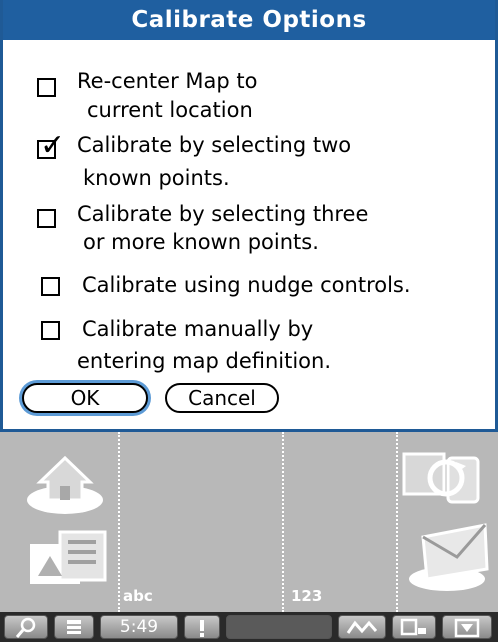 This screenshot has height=642, width=498. I want to click on applications-icon, so click(67, 559).